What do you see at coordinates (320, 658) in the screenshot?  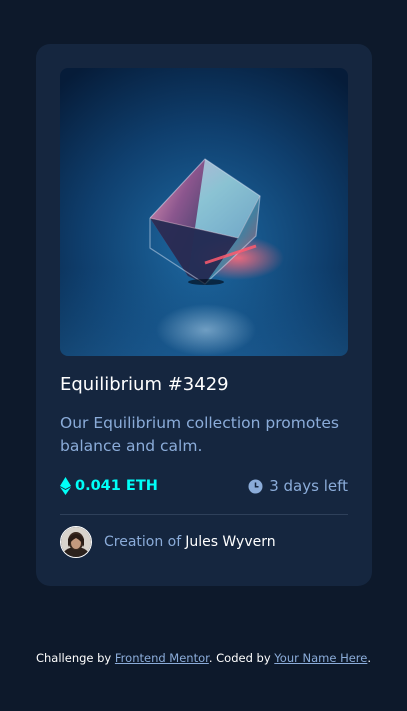 I see `author-link: Your Name Here` at bounding box center [320, 658].